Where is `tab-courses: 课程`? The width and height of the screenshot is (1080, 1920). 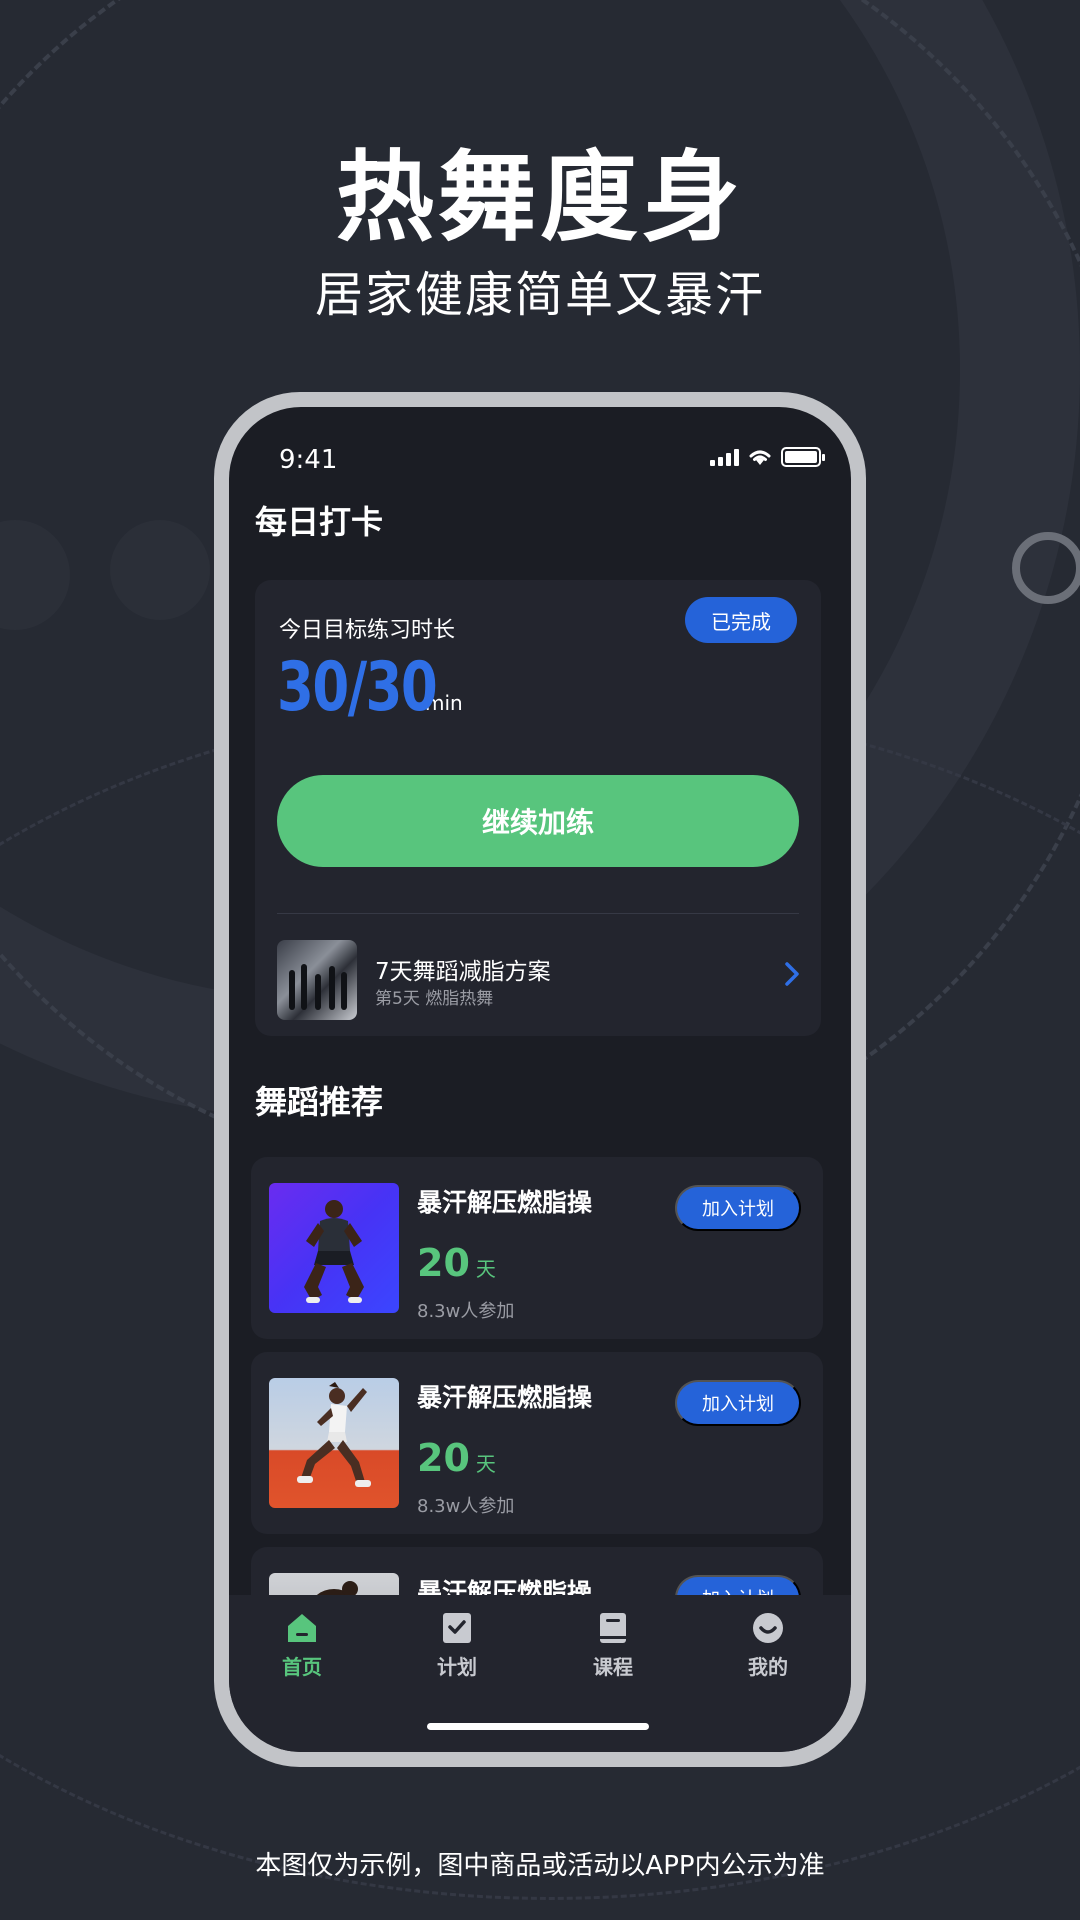 tab-courses: 课程 is located at coordinates (613, 1645).